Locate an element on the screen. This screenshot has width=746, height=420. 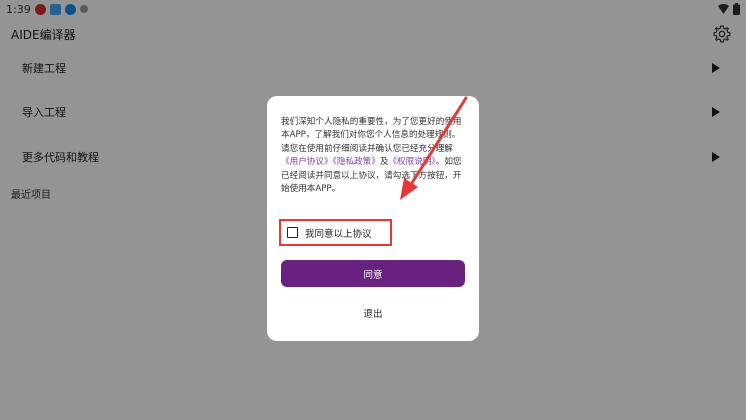
privacy-policy-link: 《隐私政策》 is located at coordinates (356, 162).